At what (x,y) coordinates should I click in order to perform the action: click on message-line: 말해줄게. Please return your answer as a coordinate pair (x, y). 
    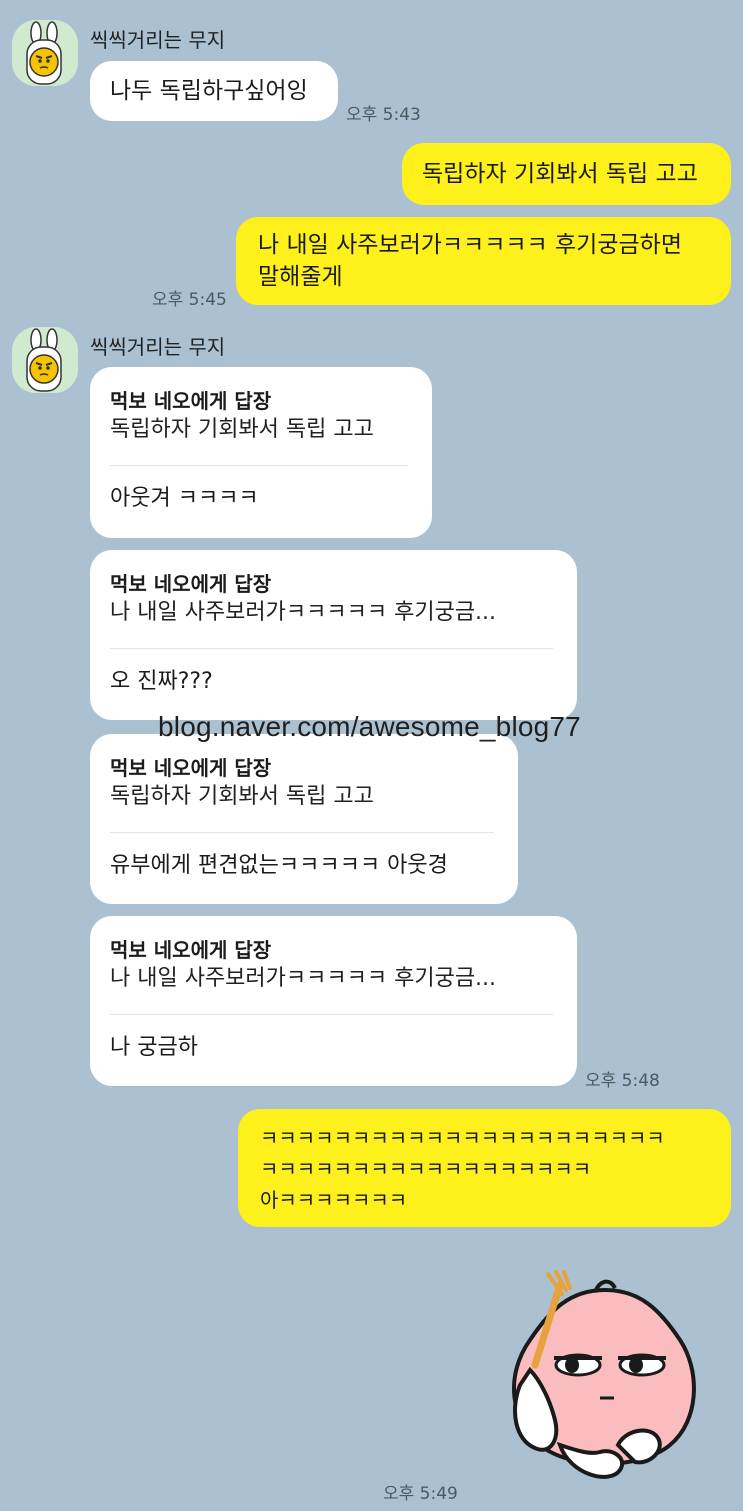
    Looking at the image, I should click on (300, 277).